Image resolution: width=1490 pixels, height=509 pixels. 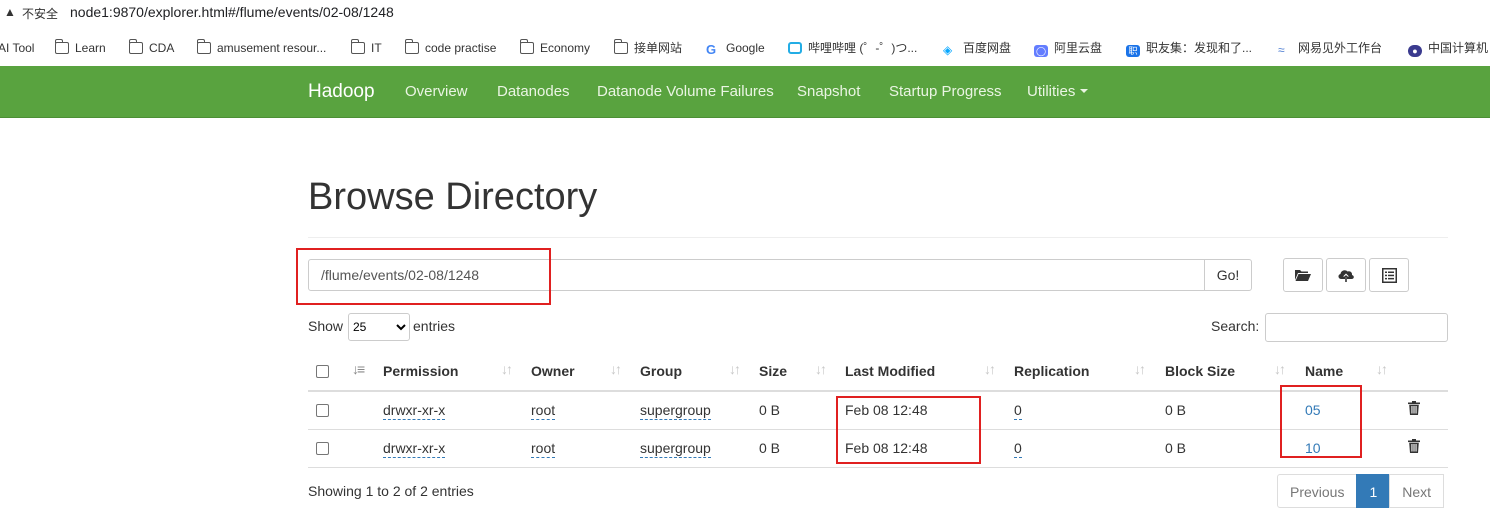 I want to click on header-replication: Replication, so click(x=1051, y=371).